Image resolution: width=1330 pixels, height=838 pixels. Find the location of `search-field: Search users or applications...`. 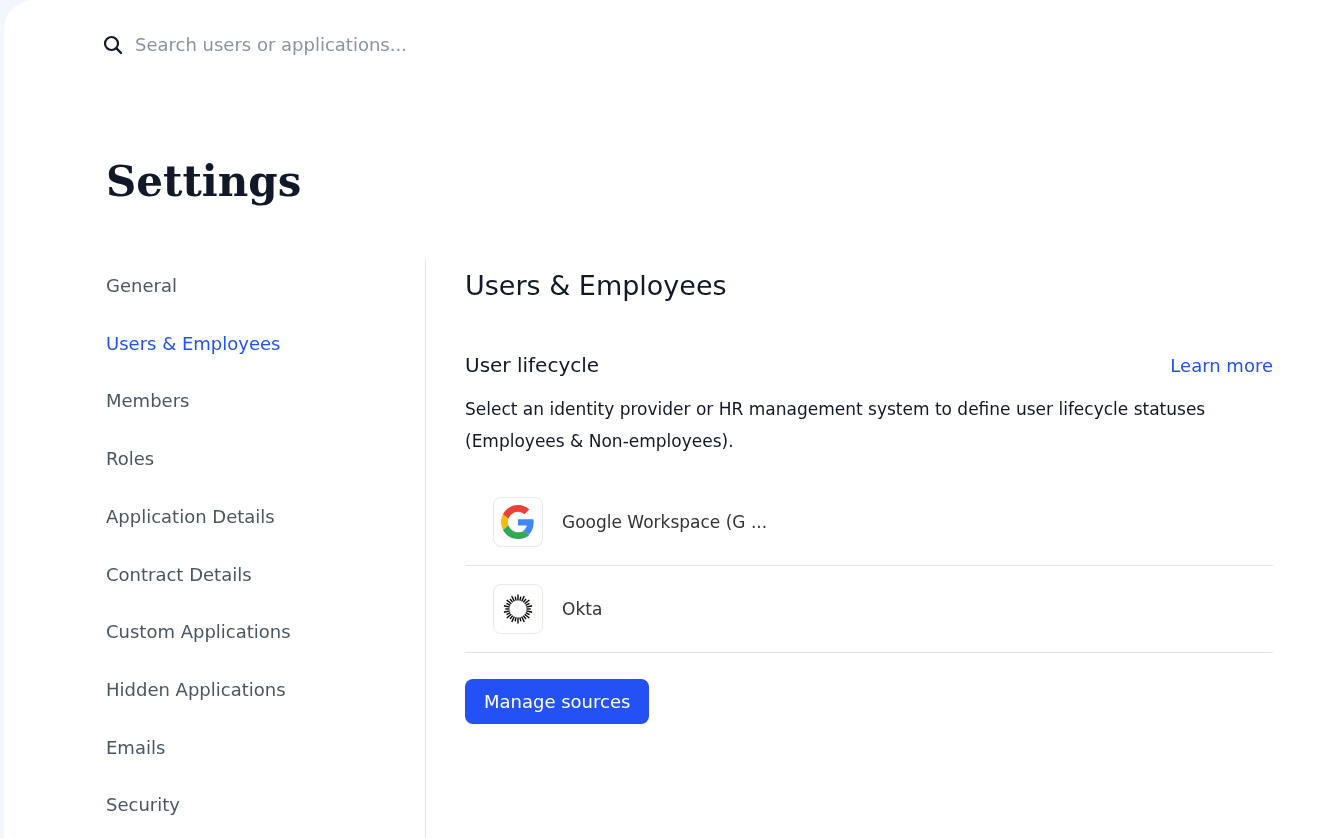

search-field: Search users or applications... is located at coordinates (315, 44).